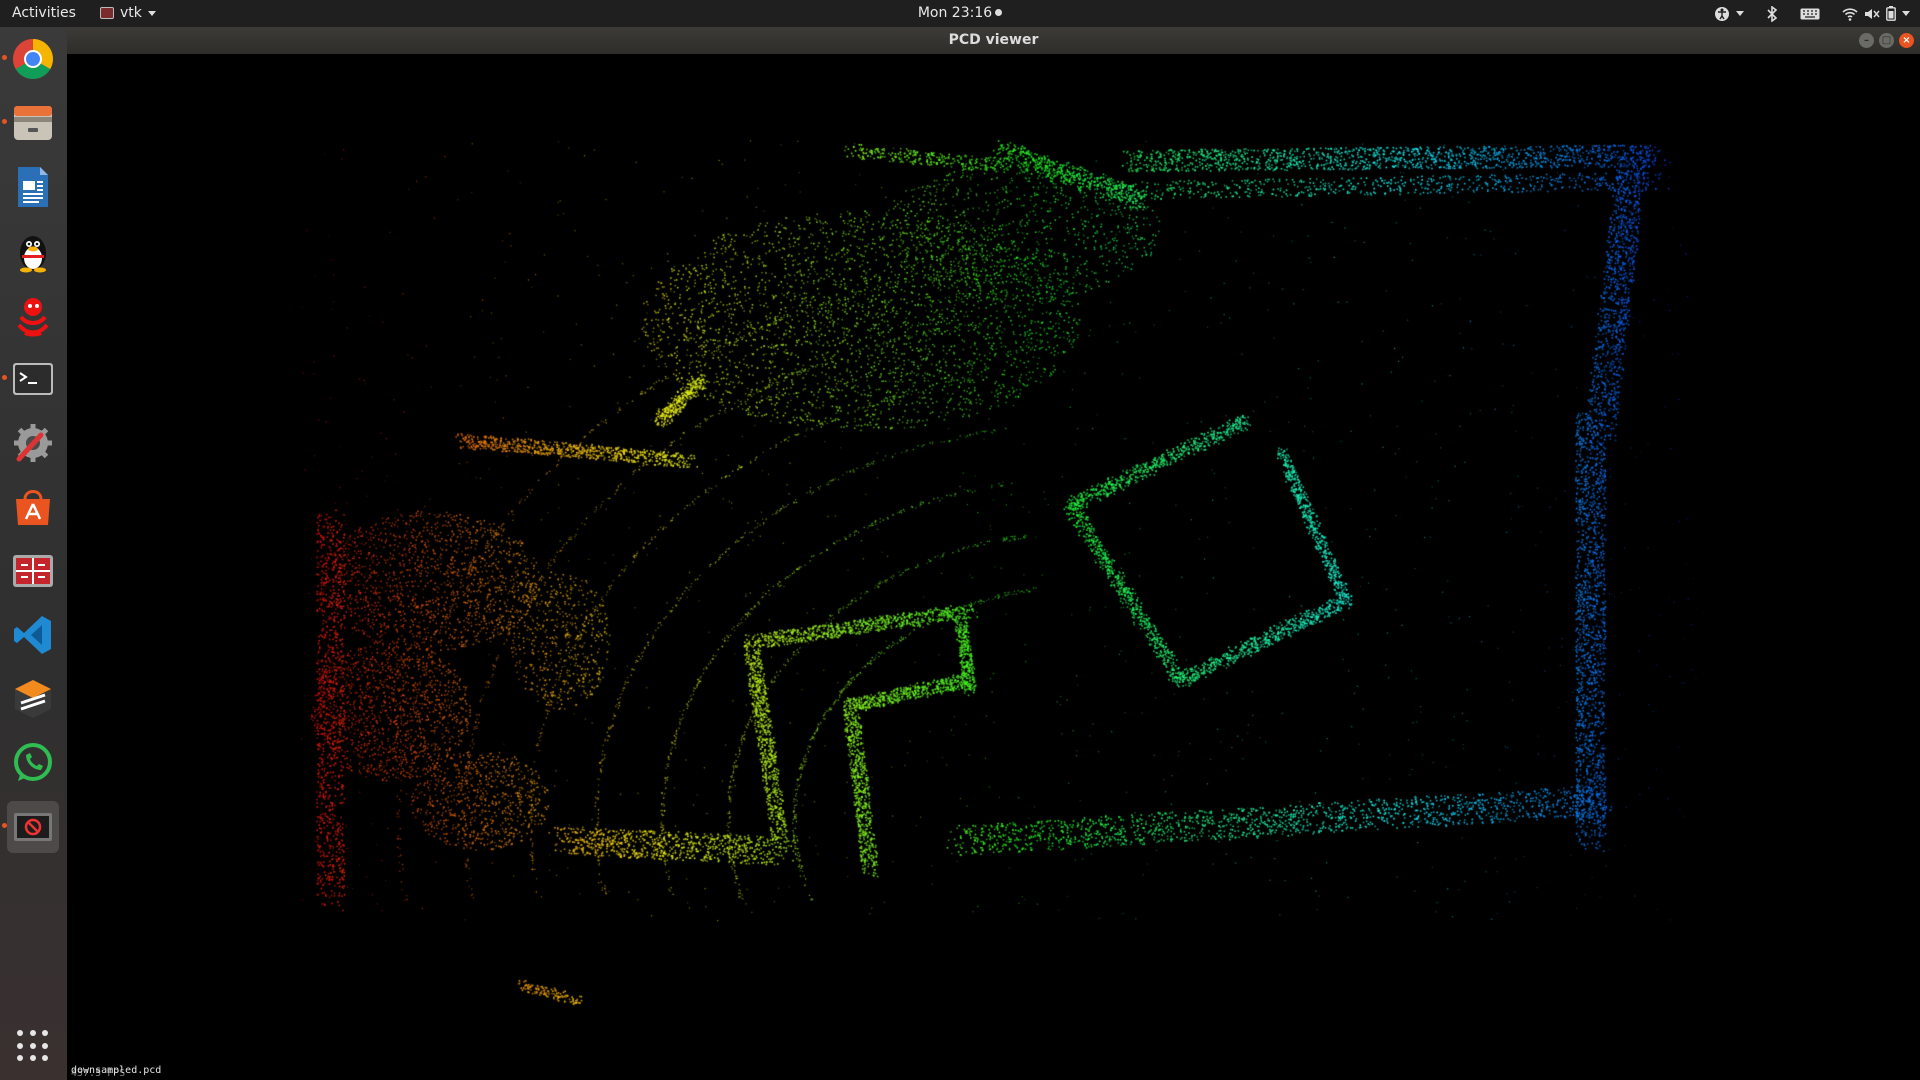  I want to click on window-title: PCD viewer, so click(993, 40).